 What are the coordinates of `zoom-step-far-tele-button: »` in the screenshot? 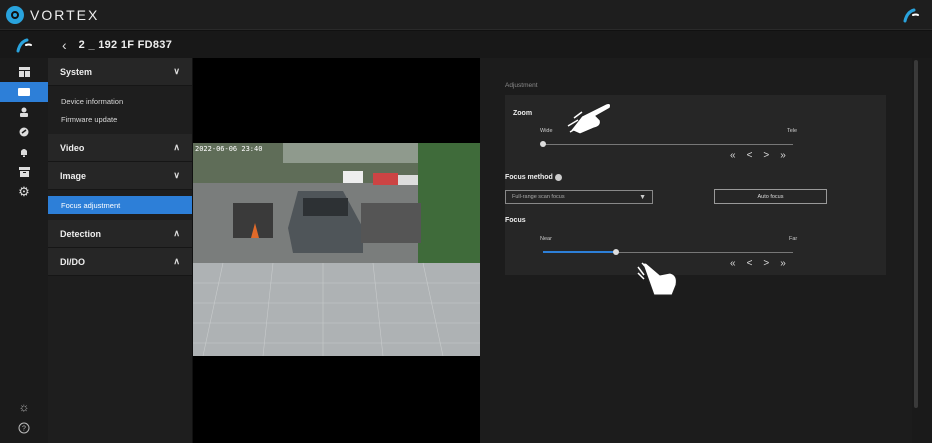 It's located at (783, 155).